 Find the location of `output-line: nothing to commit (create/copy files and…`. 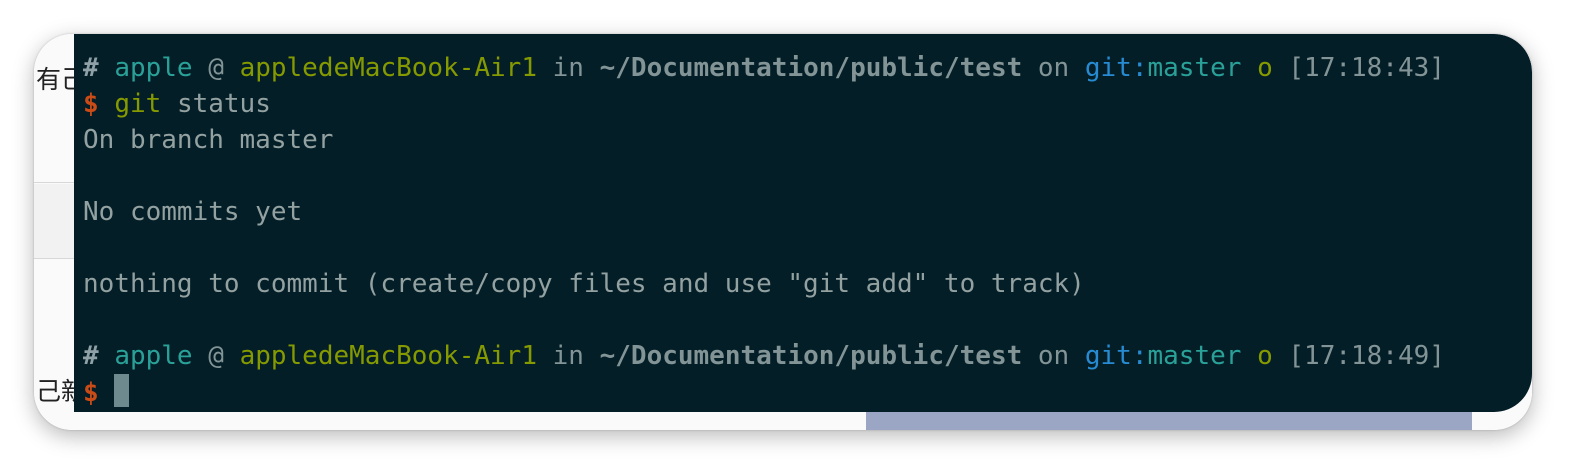

output-line: nothing to commit (create/copy files and… is located at coordinates (584, 284).